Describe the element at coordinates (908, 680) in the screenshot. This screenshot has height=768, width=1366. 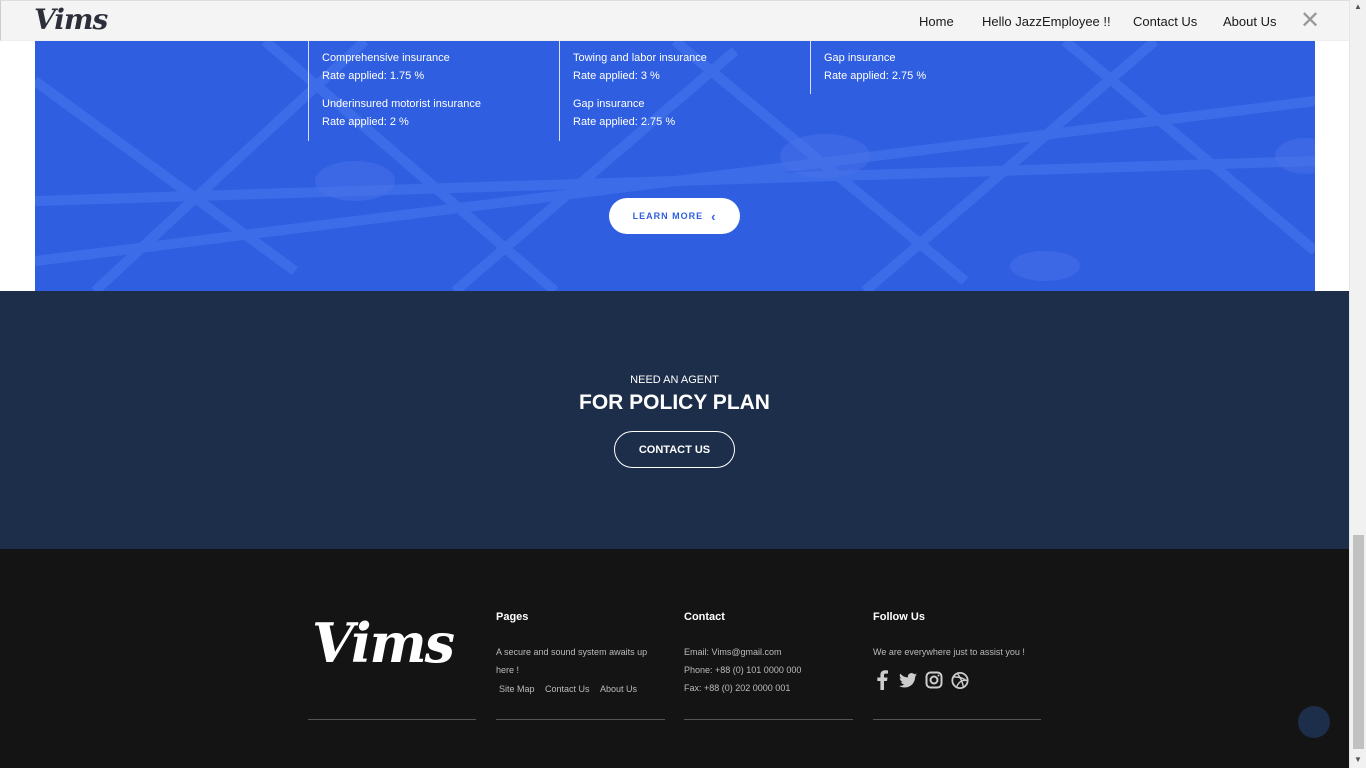
I see `twitter-icon` at that location.